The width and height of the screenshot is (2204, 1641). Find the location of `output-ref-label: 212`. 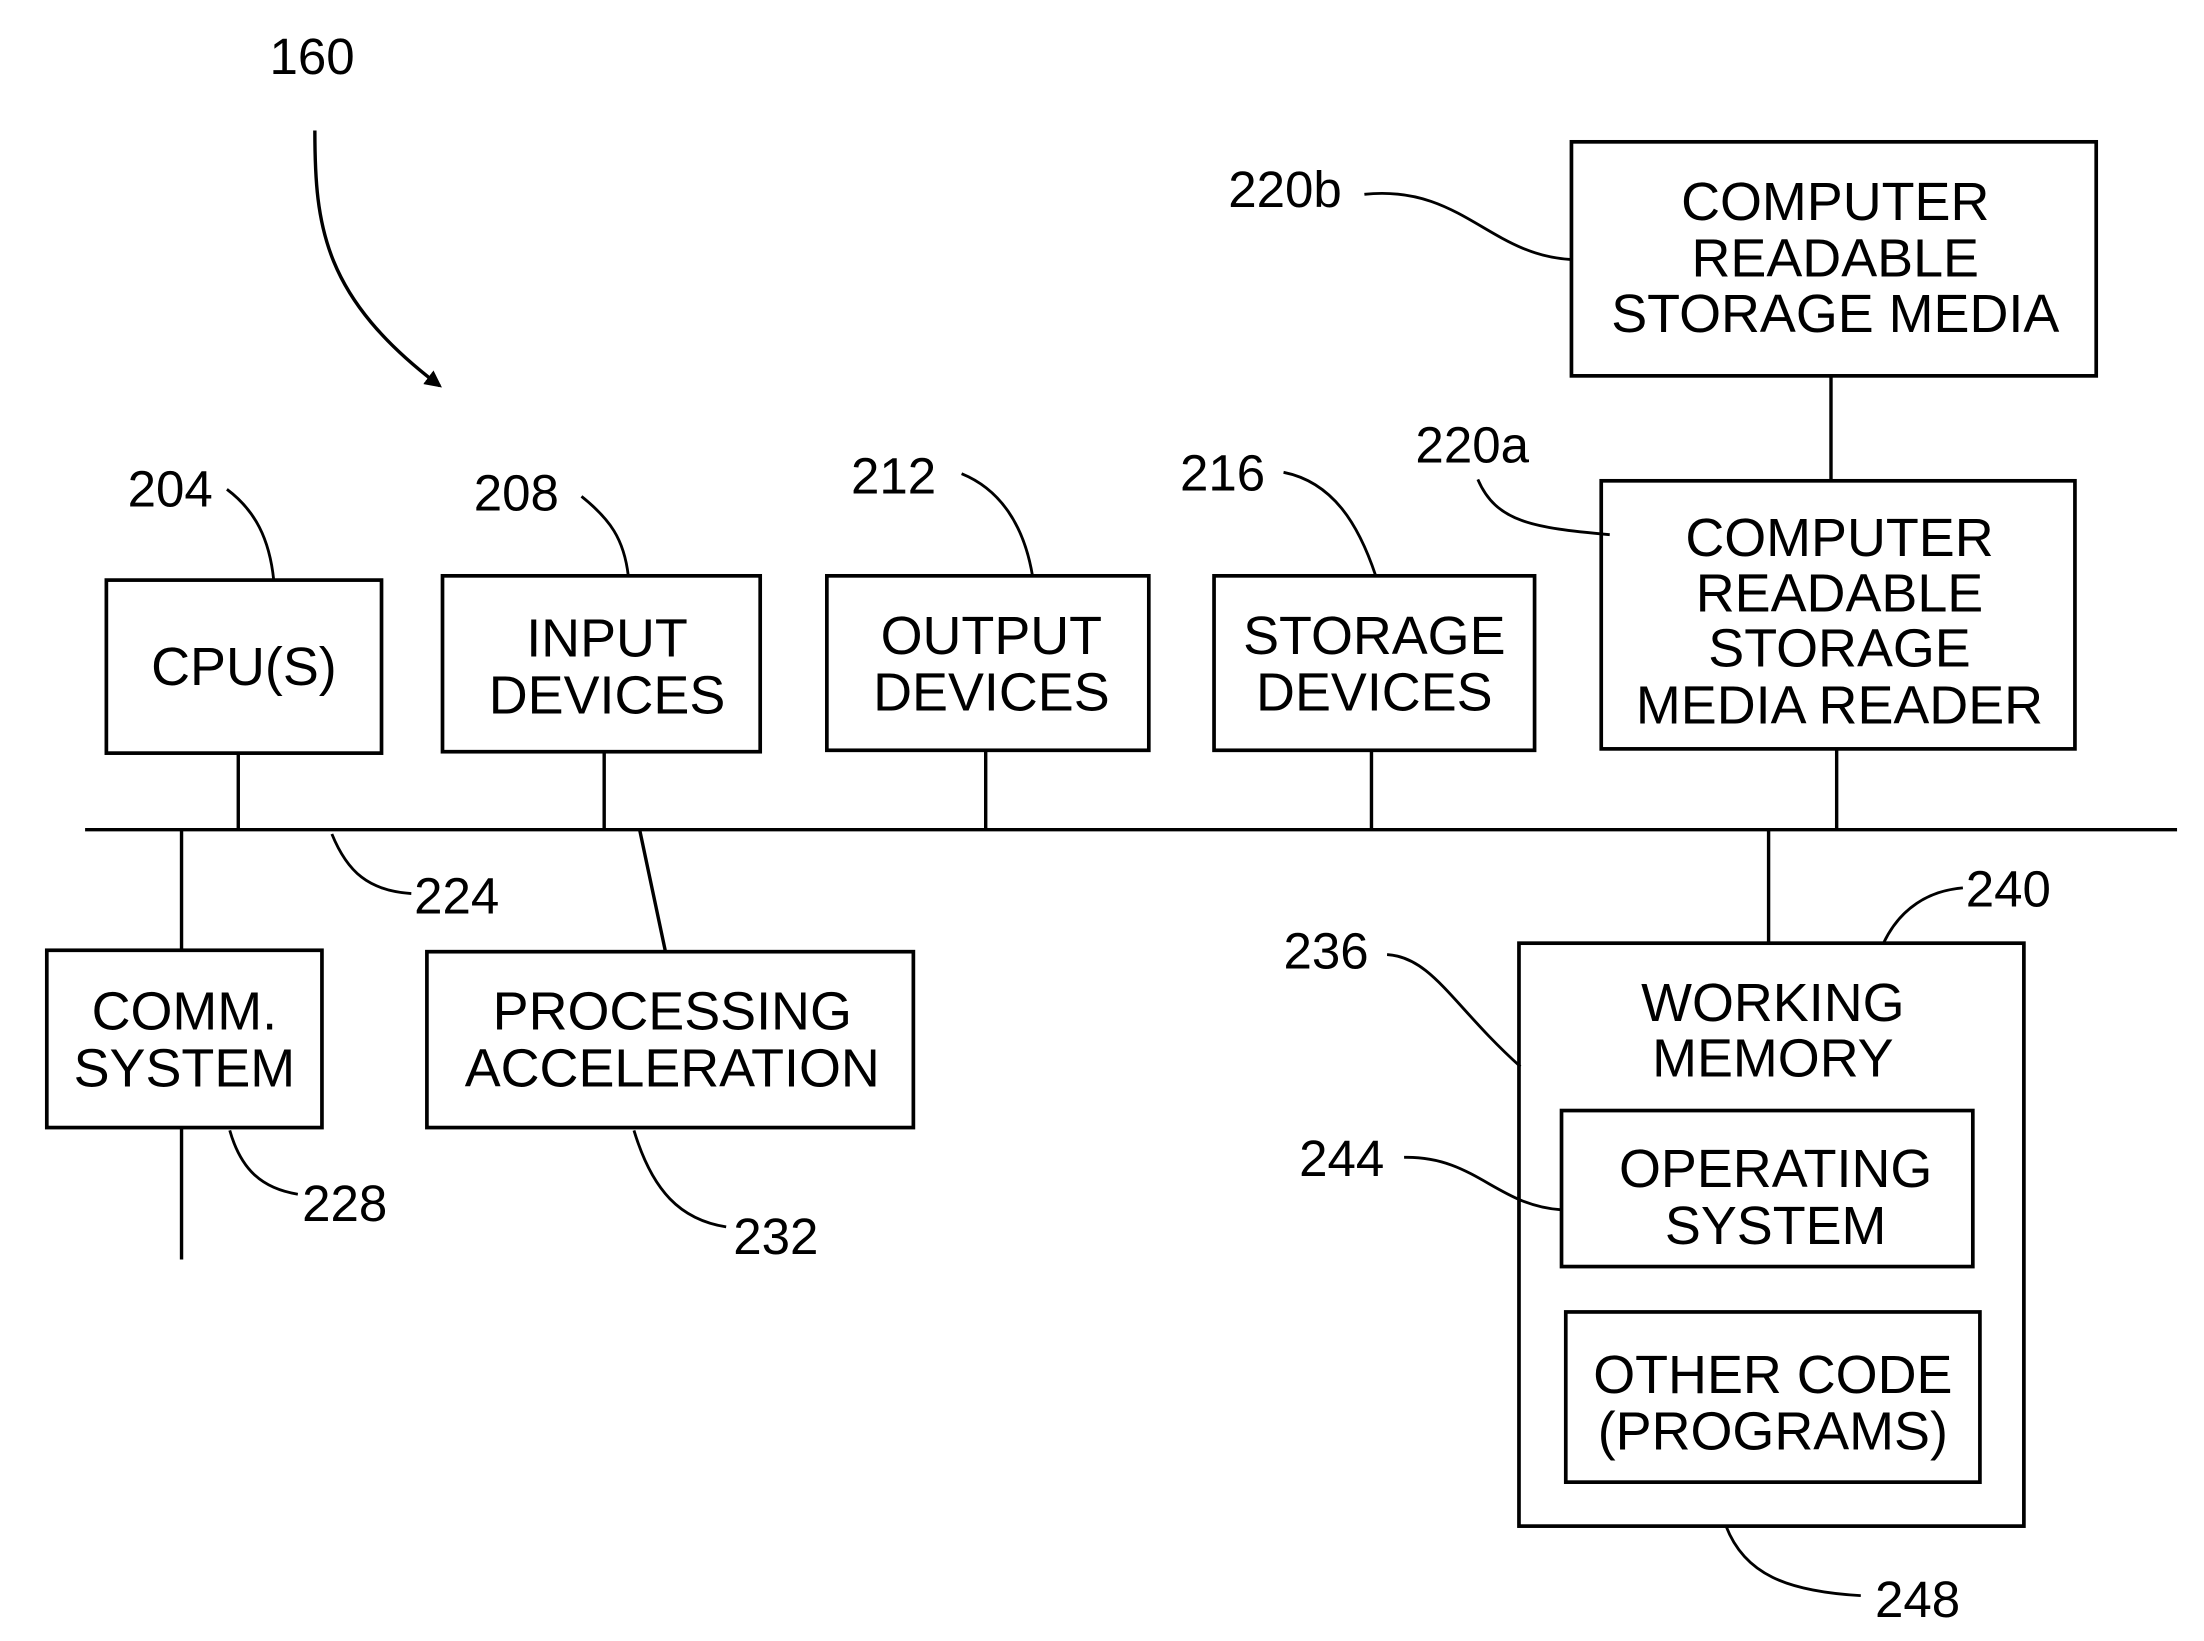

output-ref-label: 212 is located at coordinates (893, 476).